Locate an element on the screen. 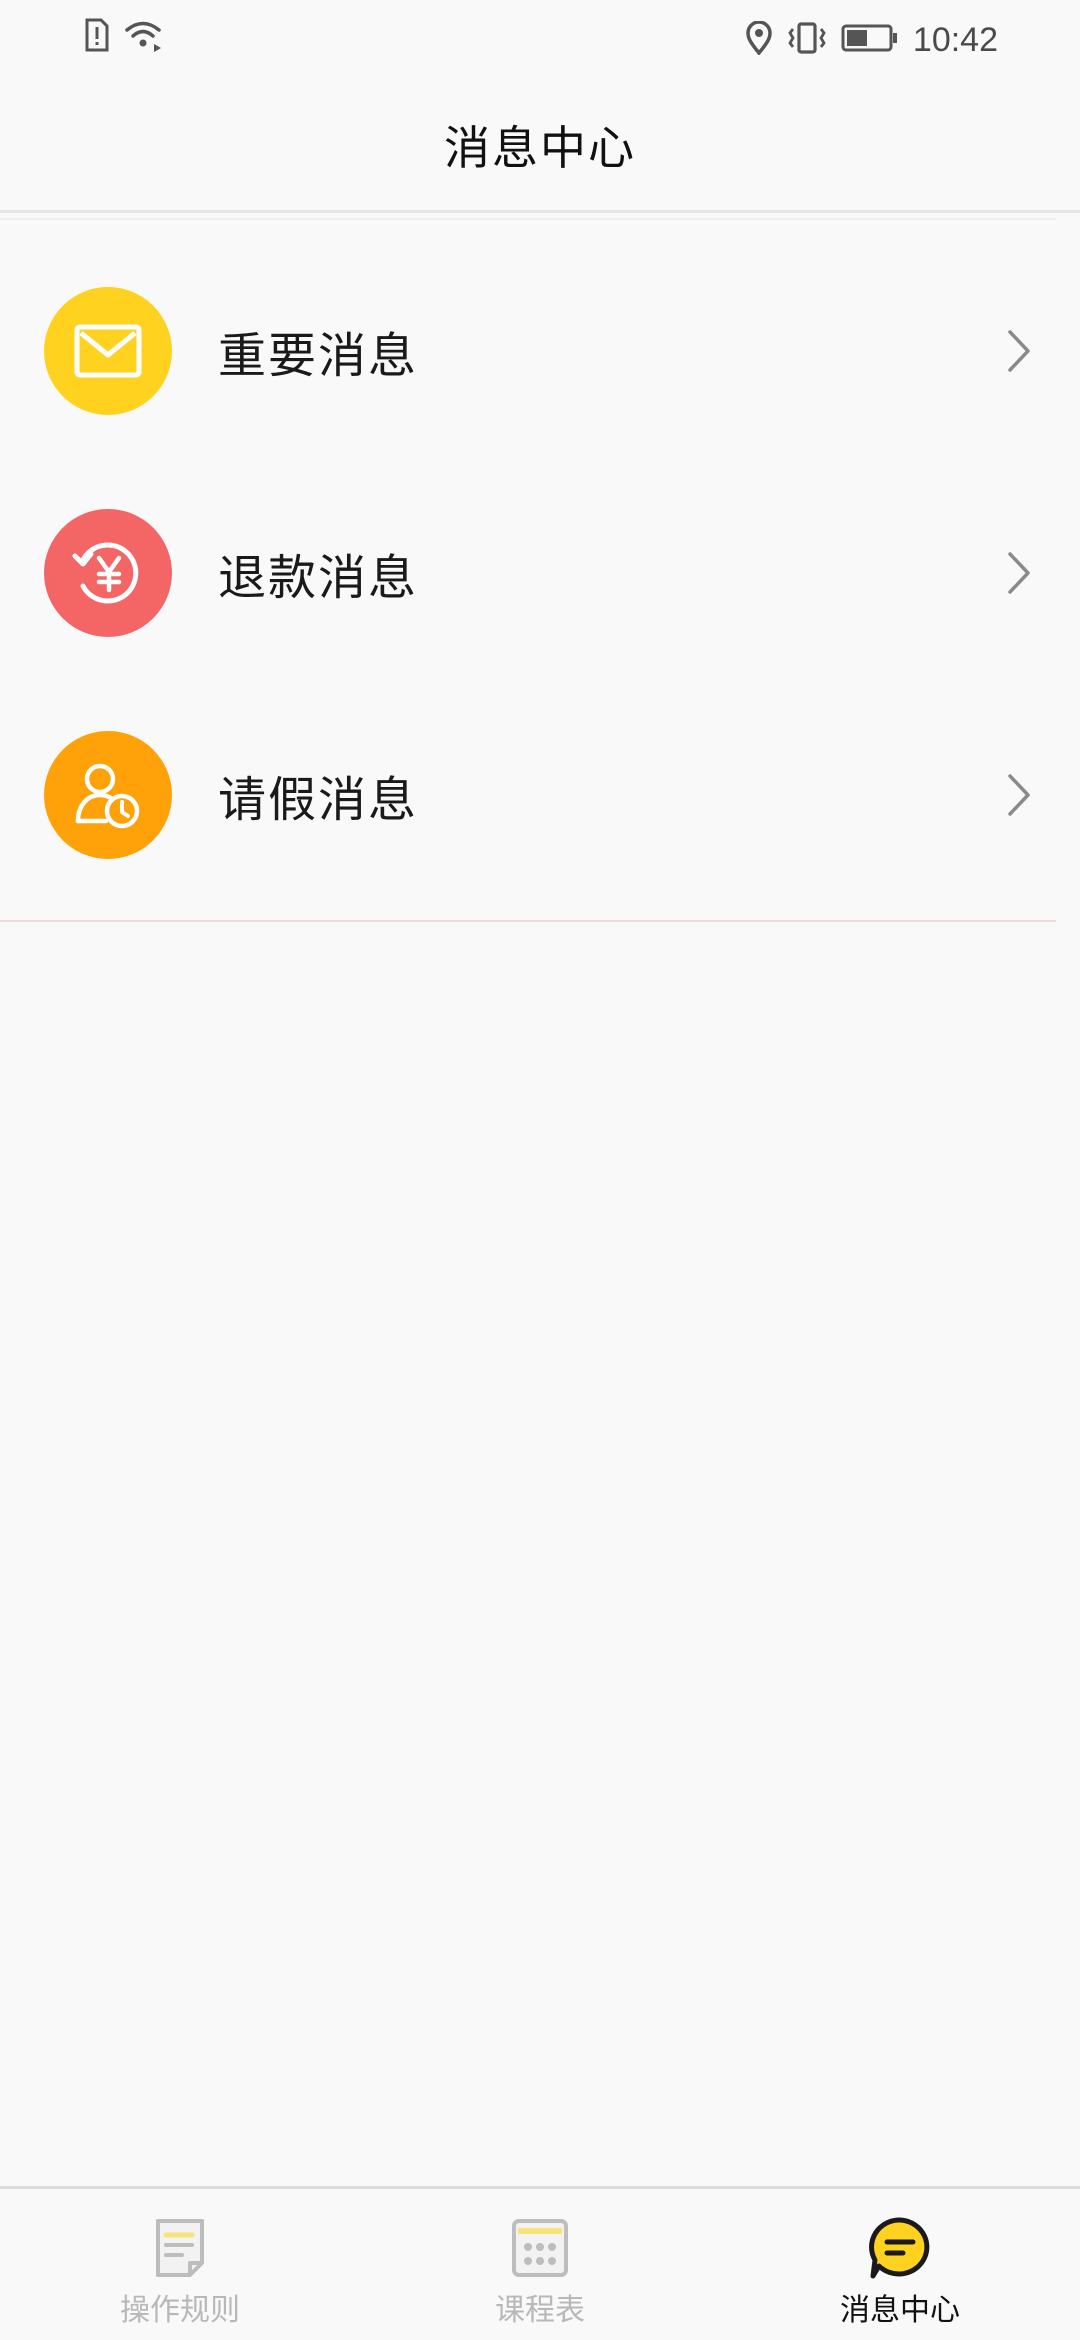 Image resolution: width=1080 pixels, height=2340 pixels. app-header: 消息中心 is located at coordinates (540, 145).